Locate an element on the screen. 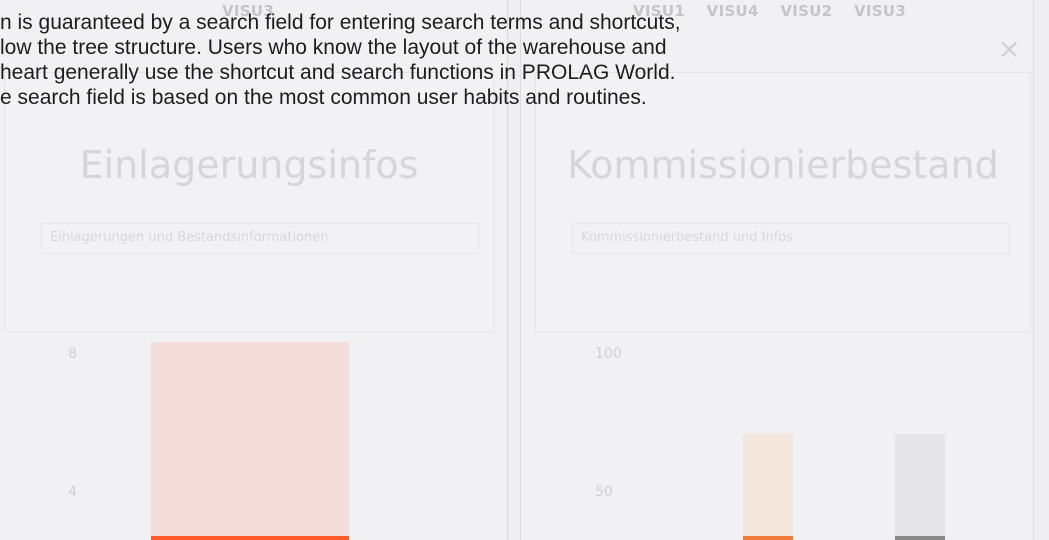 The width and height of the screenshot is (1049, 540). left-chart-tick-top: 8 is located at coordinates (72, 354).